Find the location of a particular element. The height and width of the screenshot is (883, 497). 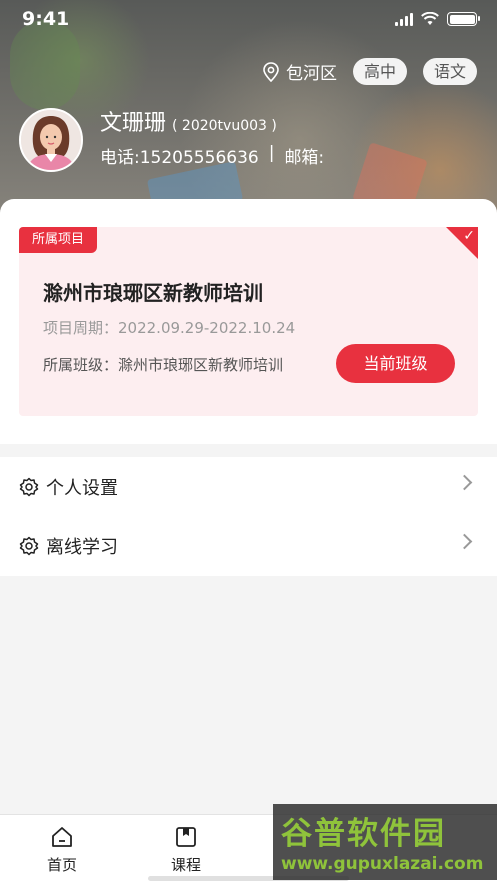

location-pin-icon is located at coordinates (271, 71).